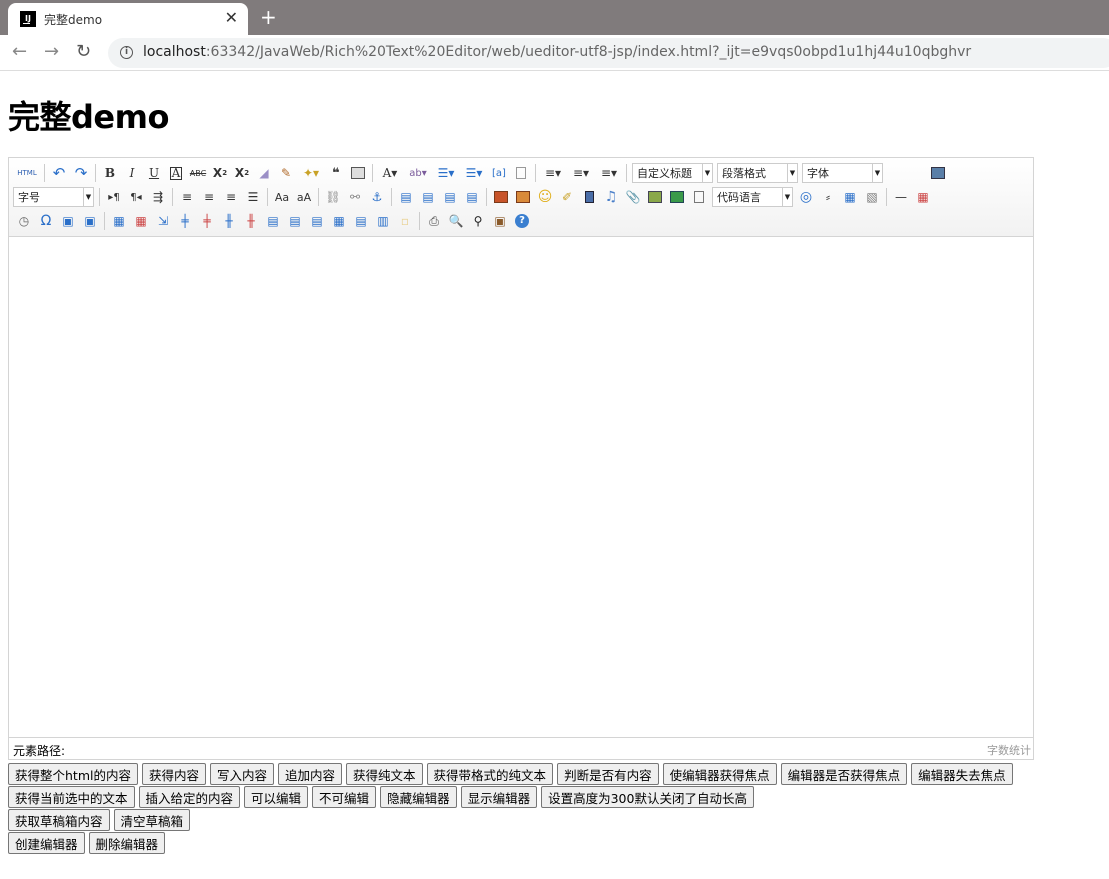 The height and width of the screenshot is (879, 1109). Describe the element at coordinates (268, 17) in the screenshot. I see `new-tab-icon: +` at that location.